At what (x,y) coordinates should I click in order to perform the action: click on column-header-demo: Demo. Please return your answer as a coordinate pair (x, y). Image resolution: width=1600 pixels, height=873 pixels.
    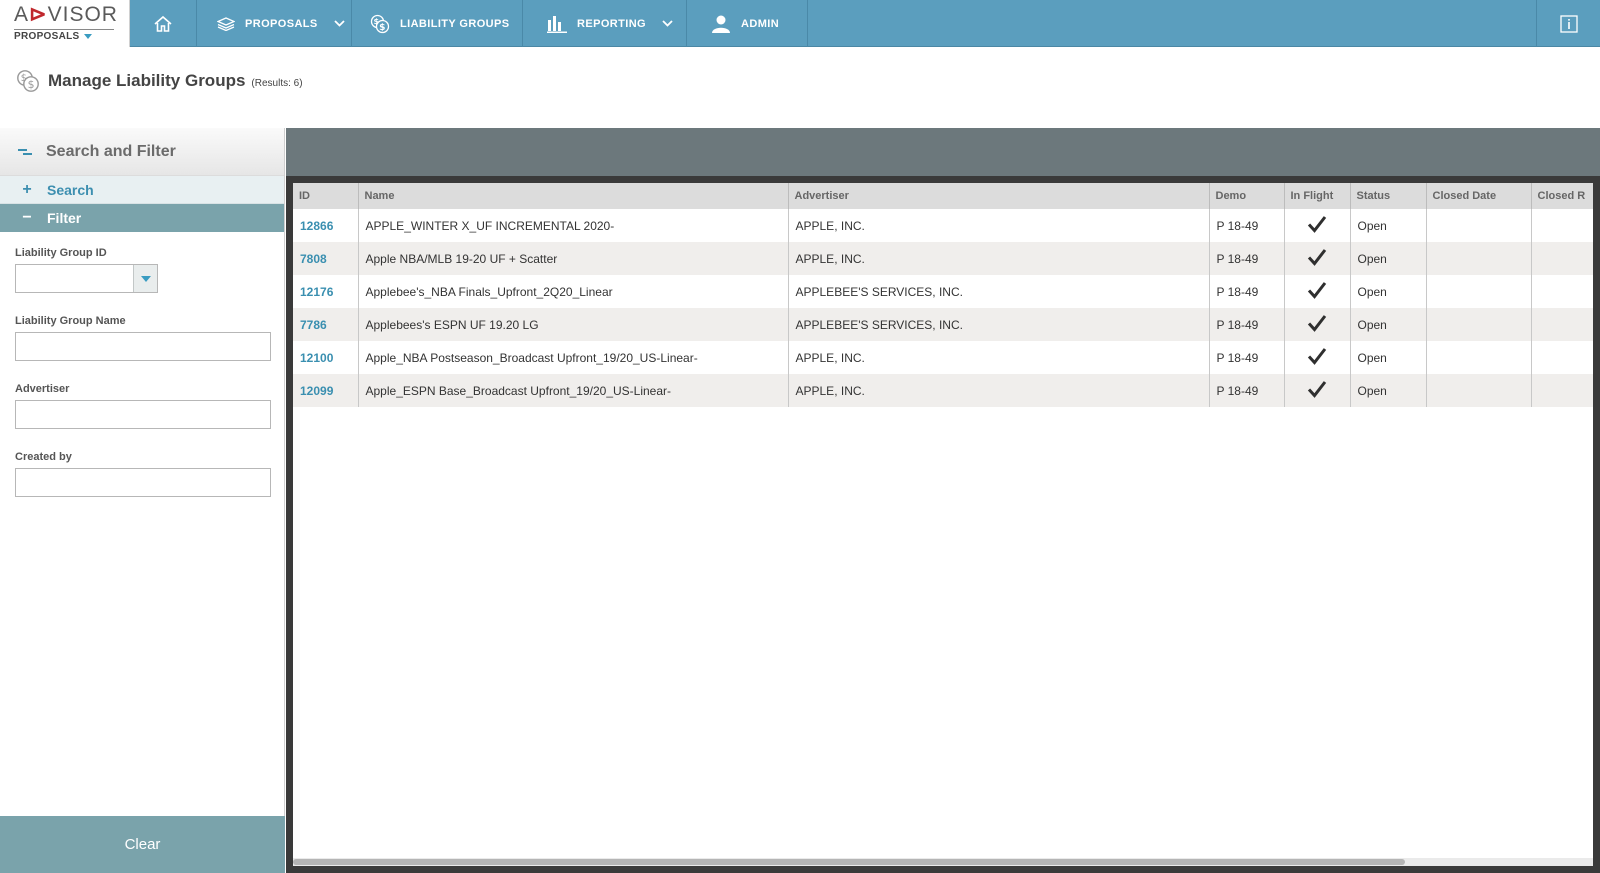
    Looking at the image, I should click on (1247, 196).